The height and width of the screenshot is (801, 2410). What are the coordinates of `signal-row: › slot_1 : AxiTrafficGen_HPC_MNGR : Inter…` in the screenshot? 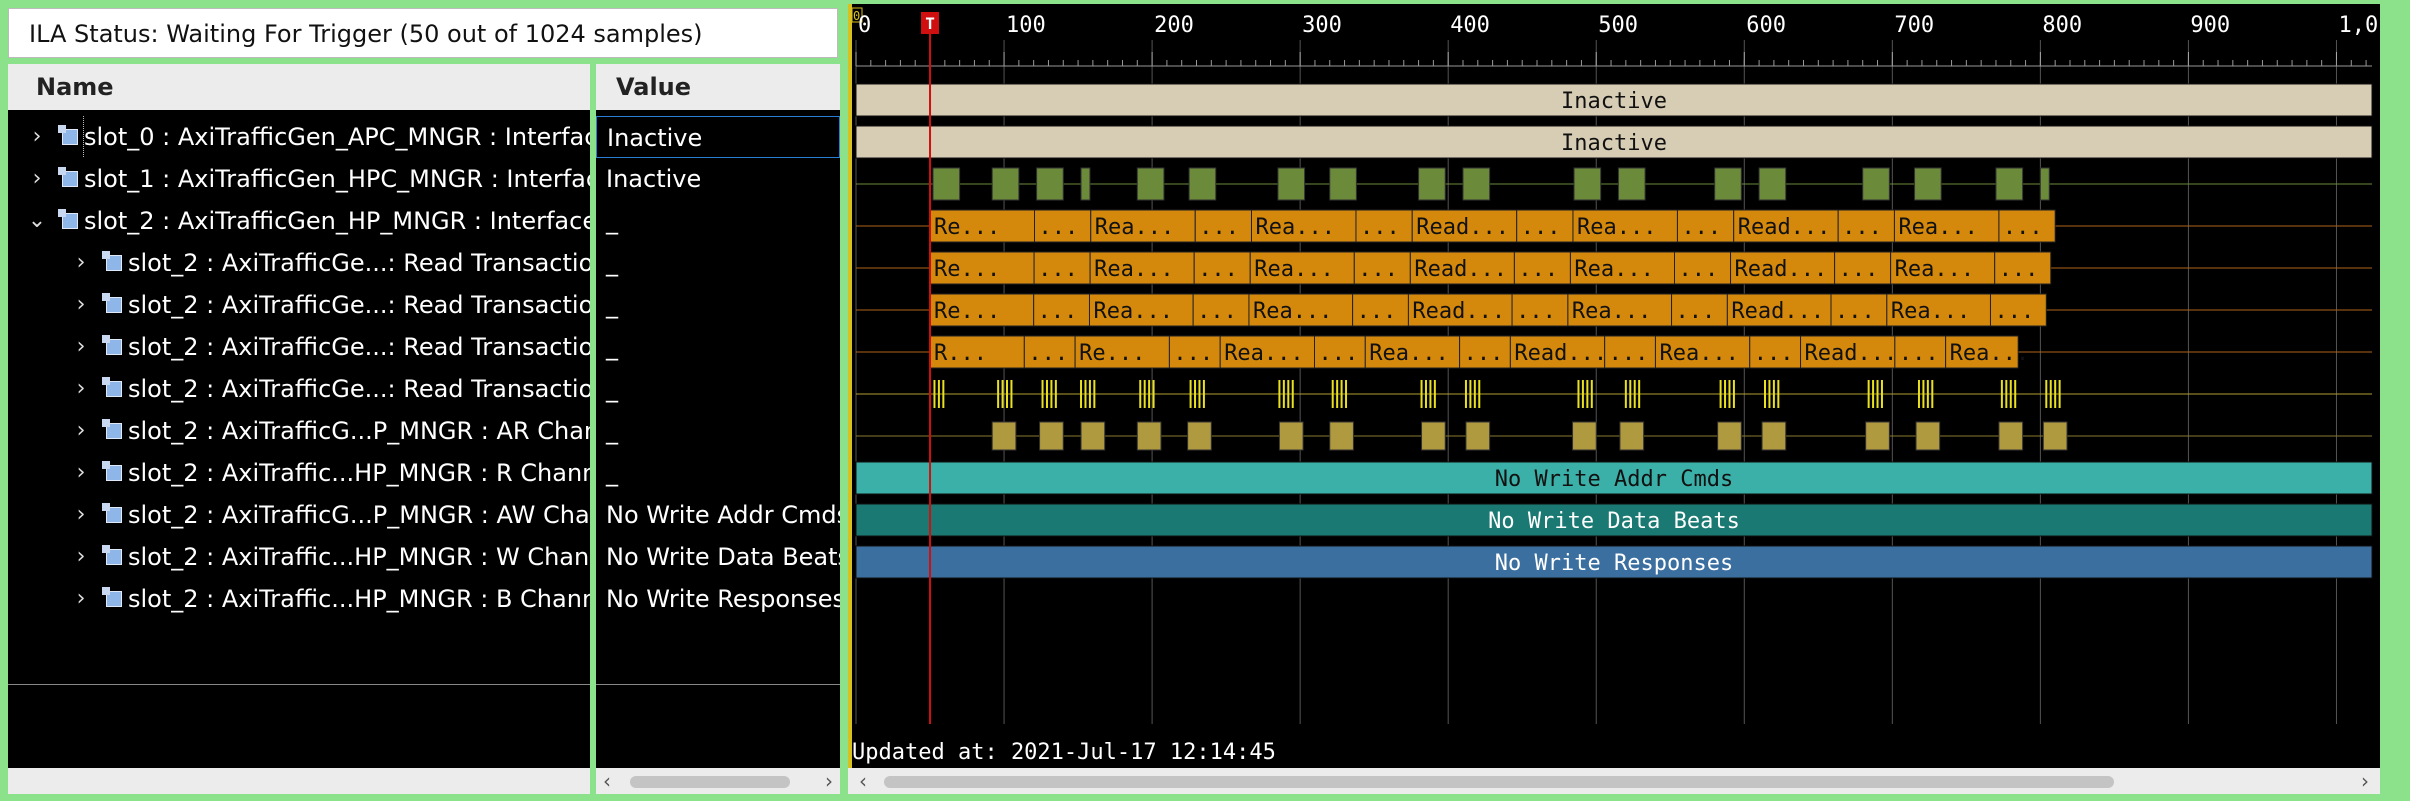 It's located at (299, 179).